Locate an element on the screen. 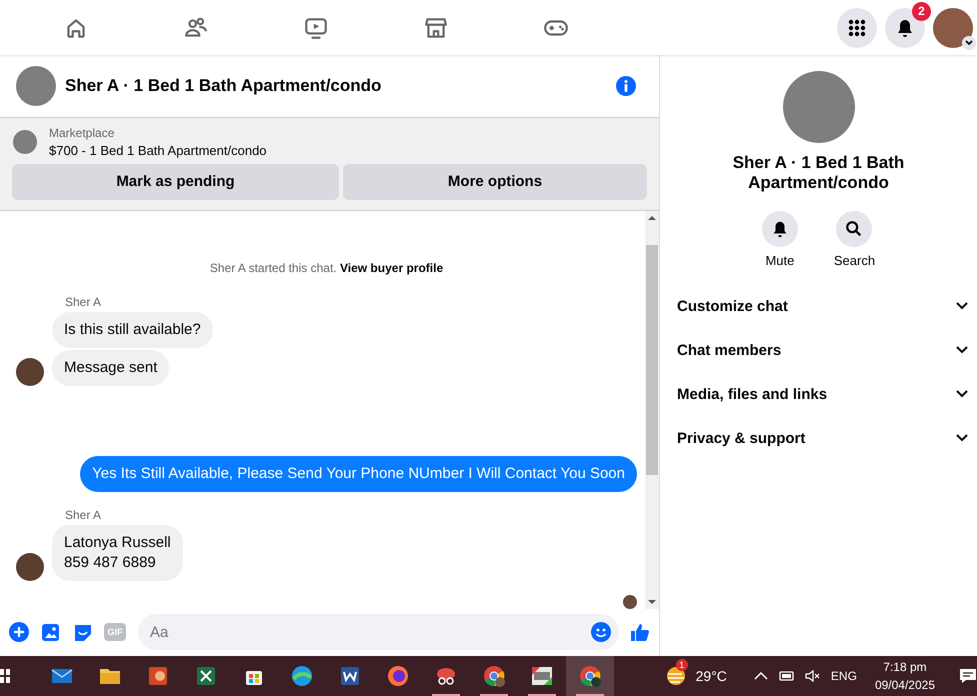 Image resolution: width=977 pixels, height=696 pixels. scrollbar is located at coordinates (652, 409).